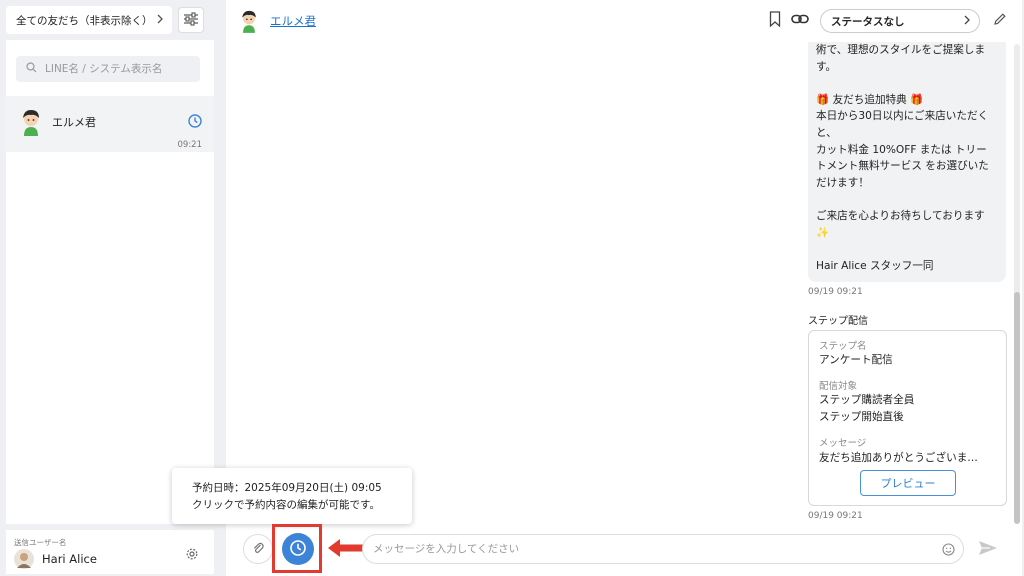  Describe the element at coordinates (908, 483) in the screenshot. I see `preview-button: プレビュー` at that location.